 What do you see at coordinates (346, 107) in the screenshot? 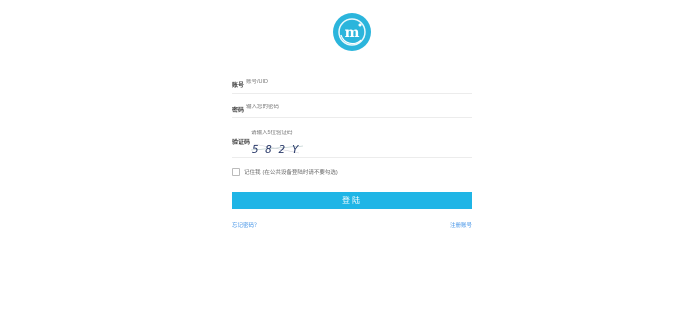
I see `password-input` at bounding box center [346, 107].